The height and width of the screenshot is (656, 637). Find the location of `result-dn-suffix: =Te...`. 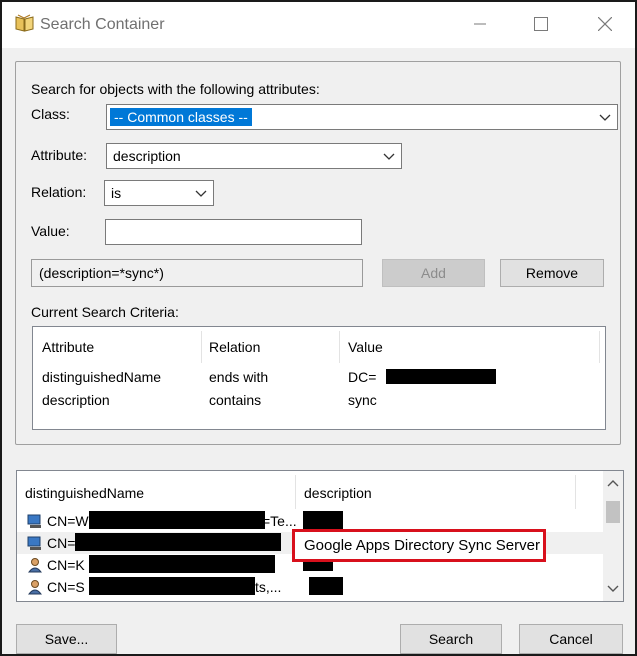

result-dn-suffix: =Te... is located at coordinates (279, 521).